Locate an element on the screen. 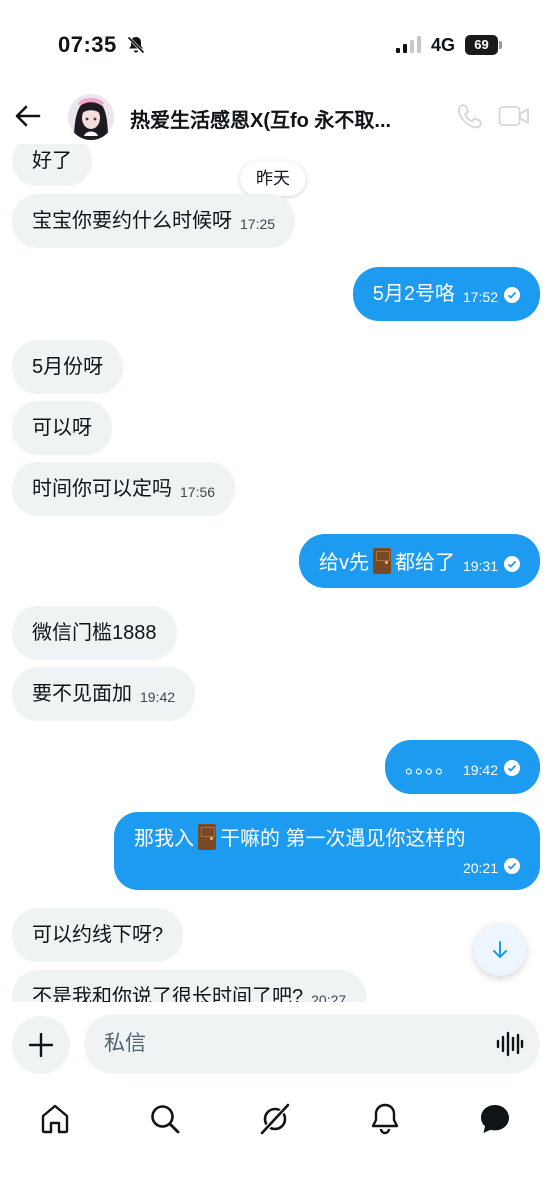  bottom-navigation is located at coordinates (277, 1143).